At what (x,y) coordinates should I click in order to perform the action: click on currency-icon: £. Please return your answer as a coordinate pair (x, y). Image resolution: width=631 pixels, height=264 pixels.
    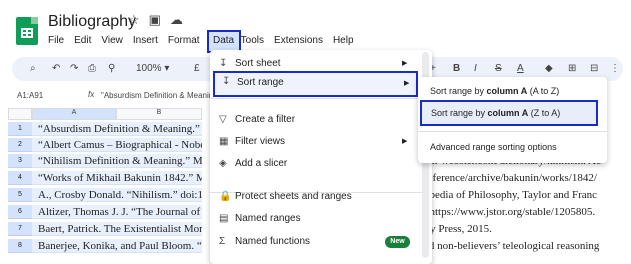
    Looking at the image, I should click on (197, 68).